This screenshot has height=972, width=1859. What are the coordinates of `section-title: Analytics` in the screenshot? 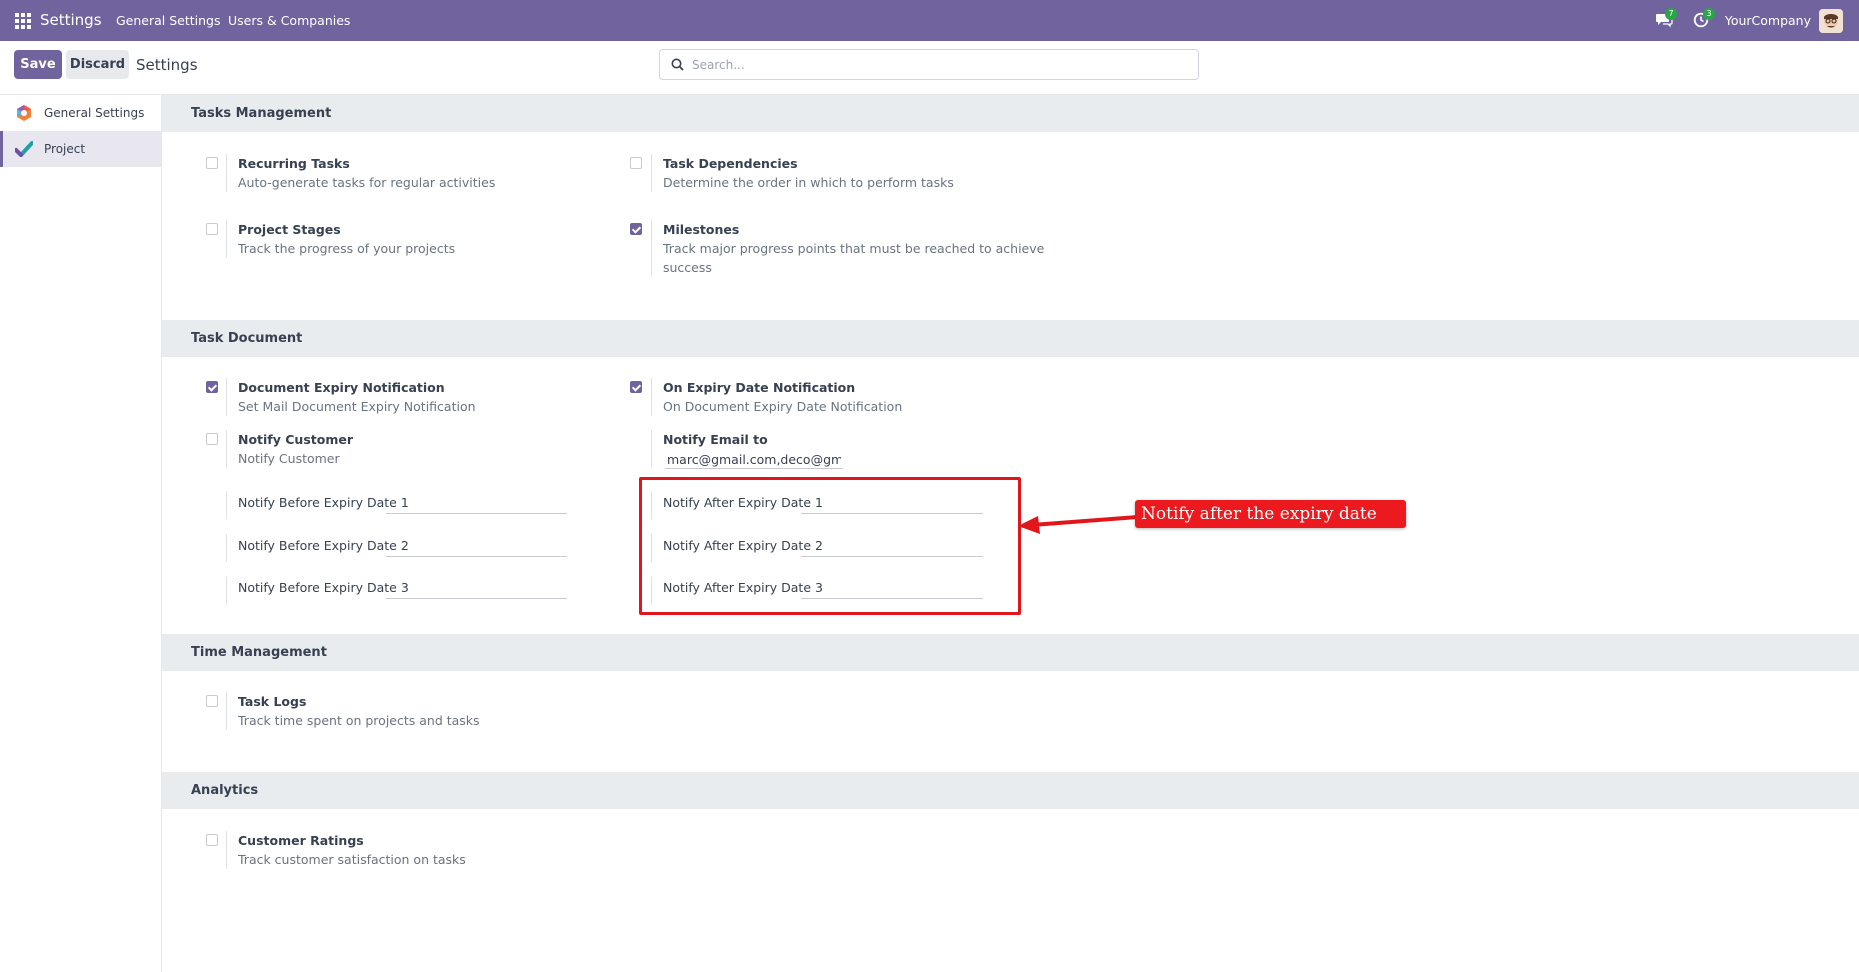 It's located at (225, 790).